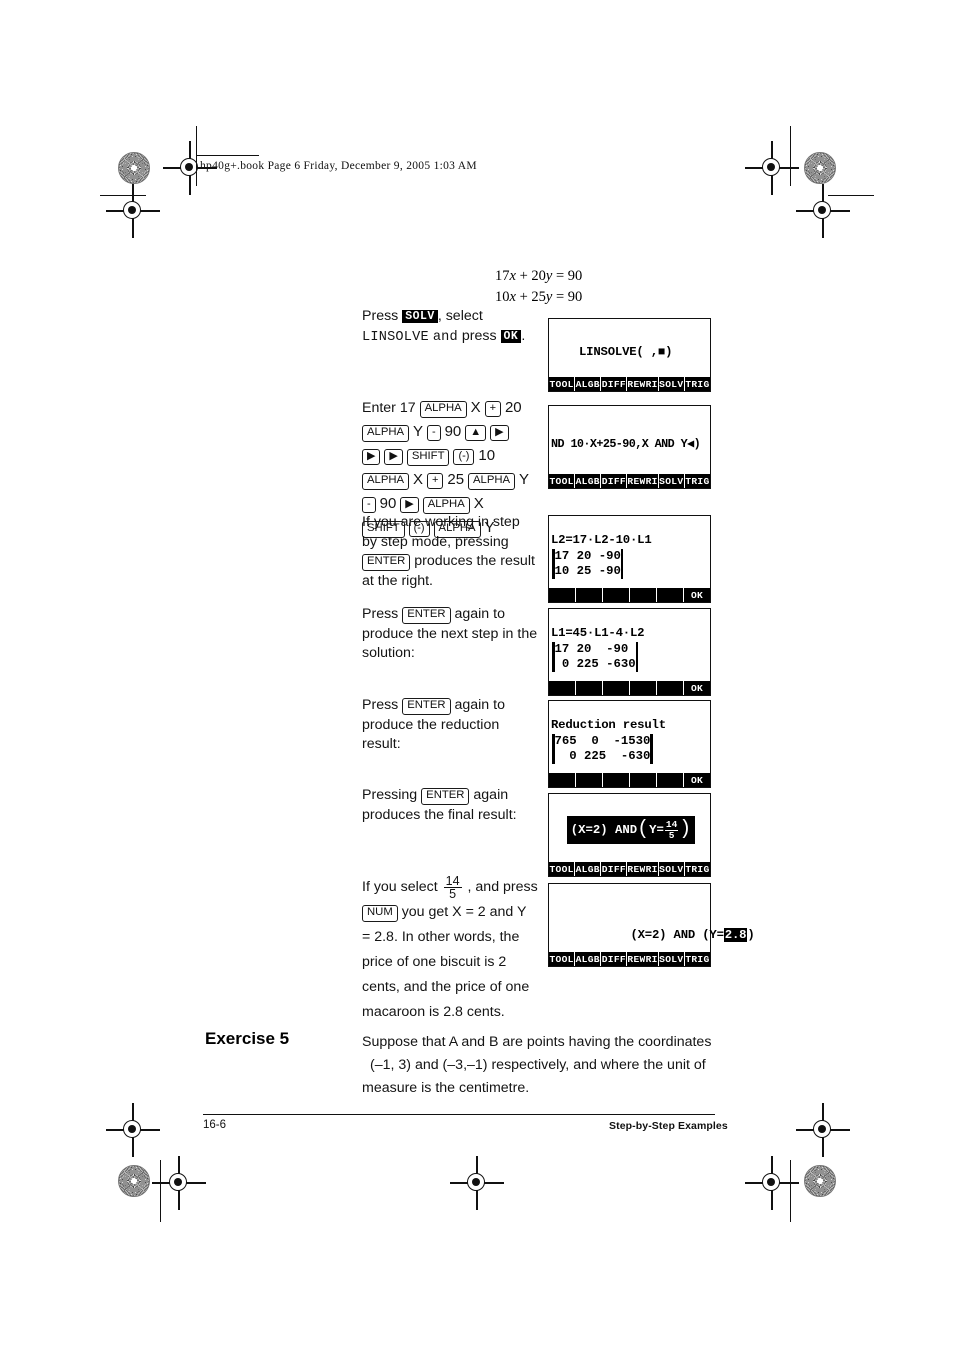 This screenshot has width=954, height=1350. Describe the element at coordinates (604, 830) in the screenshot. I see `screen6-prefix: (X=2) AND` at that location.